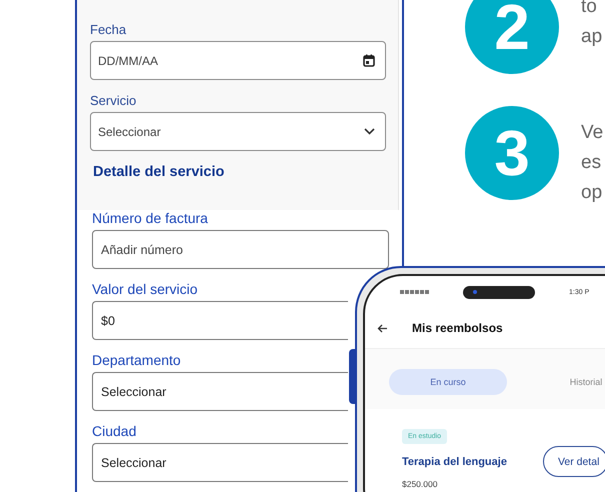  I want to click on step-text: Ve, so click(592, 133).